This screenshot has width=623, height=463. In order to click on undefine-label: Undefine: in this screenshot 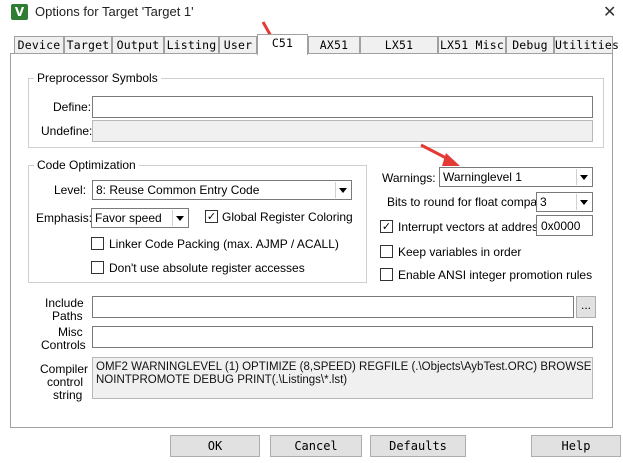, I will do `click(67, 131)`.